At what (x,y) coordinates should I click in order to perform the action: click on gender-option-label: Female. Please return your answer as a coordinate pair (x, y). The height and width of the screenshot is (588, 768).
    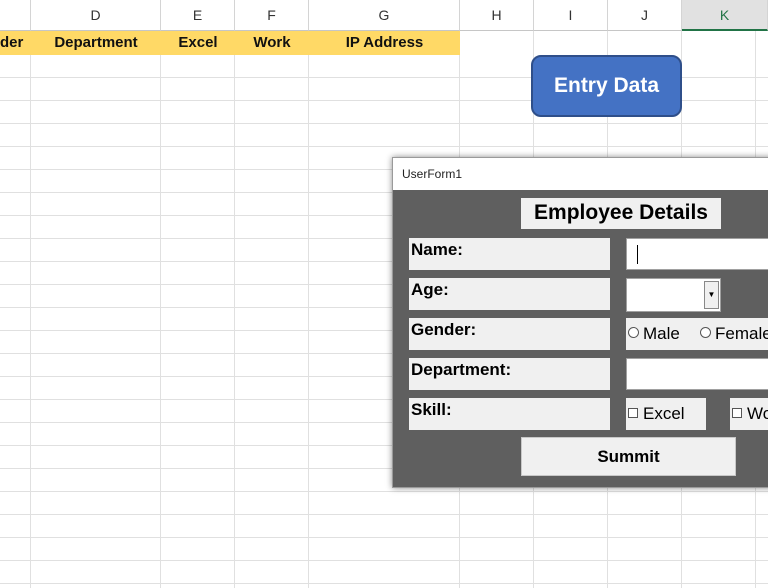
    Looking at the image, I should click on (741, 333).